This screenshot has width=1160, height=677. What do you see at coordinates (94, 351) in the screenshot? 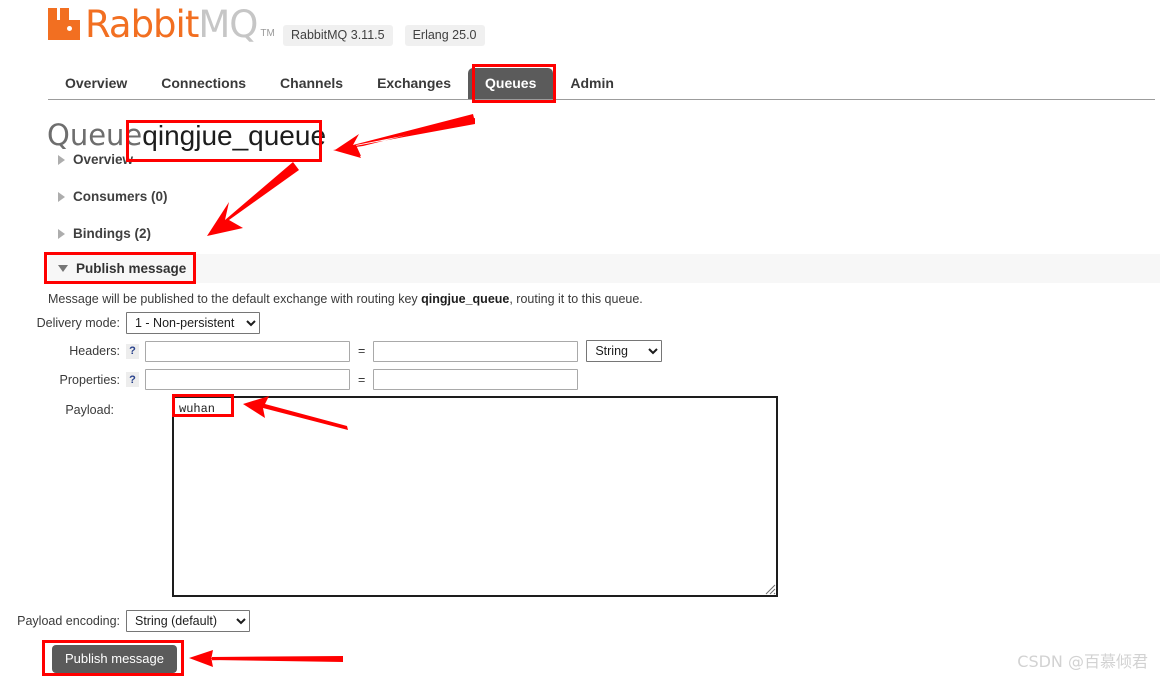
I see `headers-label: Headers:` at bounding box center [94, 351].